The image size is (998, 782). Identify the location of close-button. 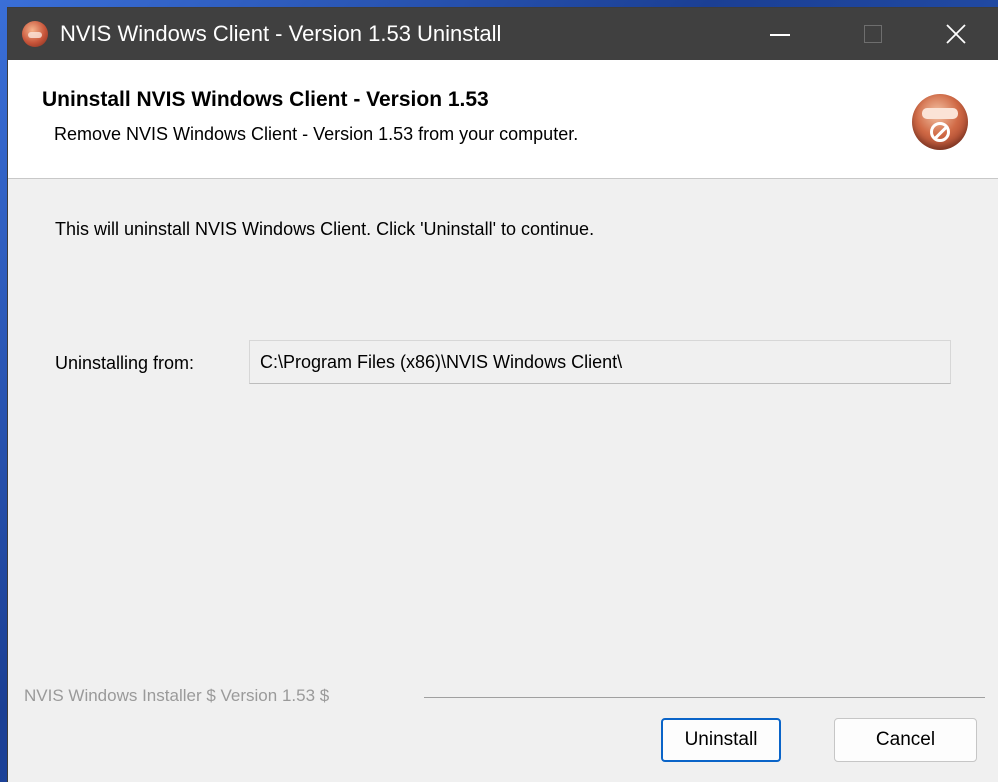
(956, 34).